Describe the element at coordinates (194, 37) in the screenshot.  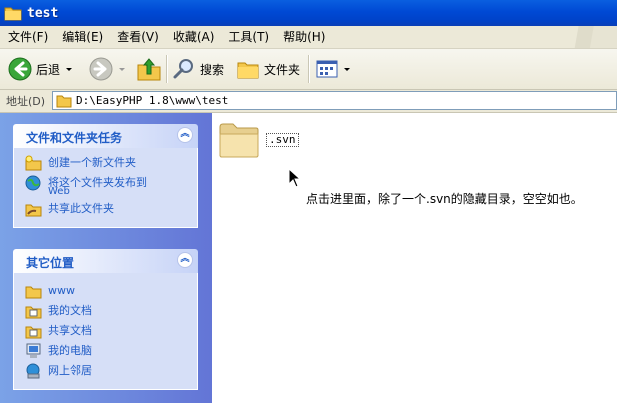
I see `menu-favorites: 收藏(A)` at that location.